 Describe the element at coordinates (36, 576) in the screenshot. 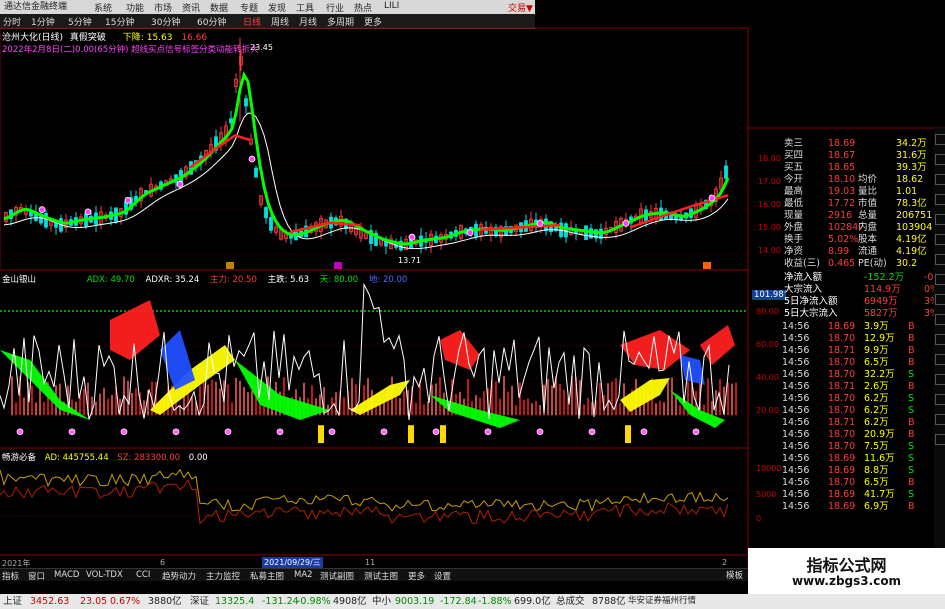

I see `indicator-tab-1: 窗口` at that location.